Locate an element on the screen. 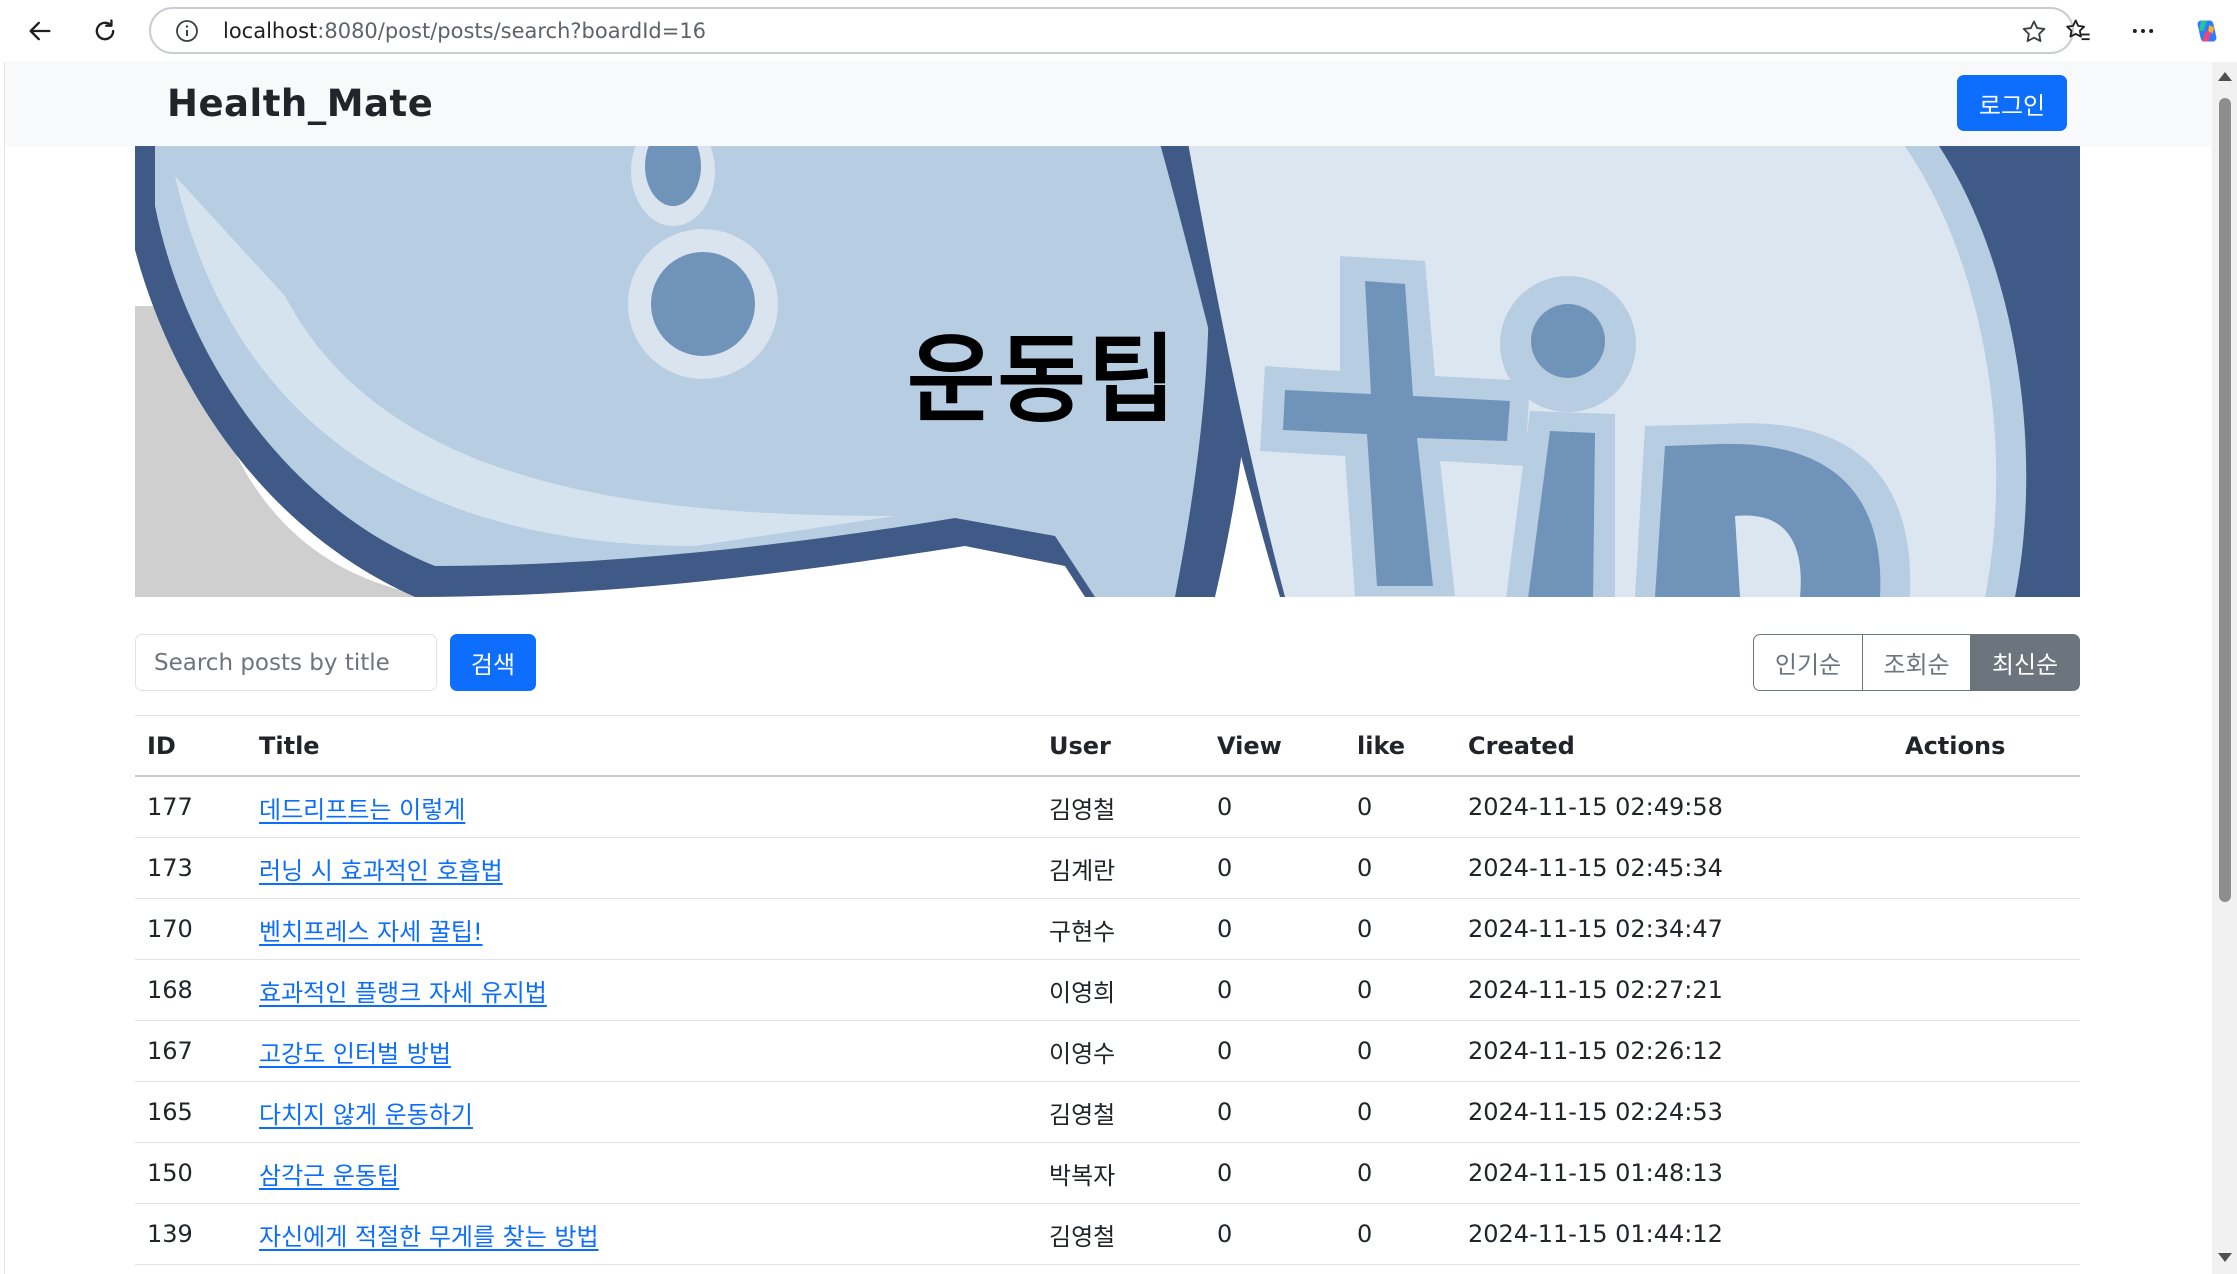 Image resolution: width=2237 pixels, height=1274 pixels. cell-created: 2024-11-15 02:26:12 is located at coordinates (1595, 1051).